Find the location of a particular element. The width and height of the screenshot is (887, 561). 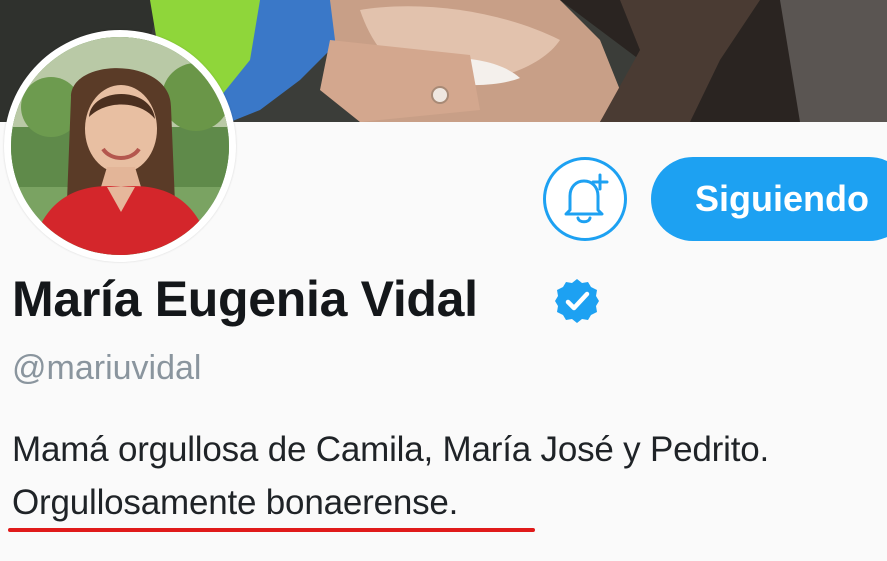

red-underline-annotation is located at coordinates (271, 530).